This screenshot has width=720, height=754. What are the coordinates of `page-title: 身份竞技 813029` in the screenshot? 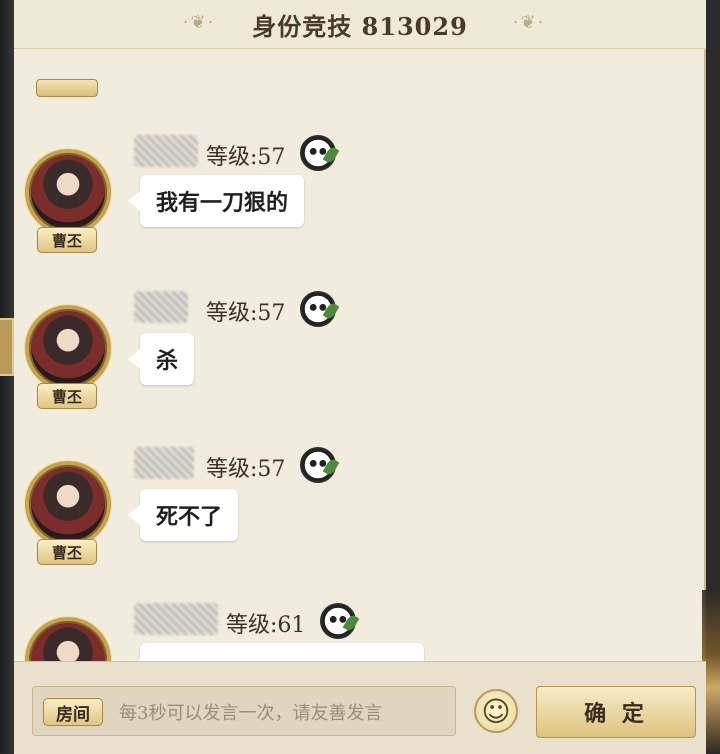 It's located at (360, 26).